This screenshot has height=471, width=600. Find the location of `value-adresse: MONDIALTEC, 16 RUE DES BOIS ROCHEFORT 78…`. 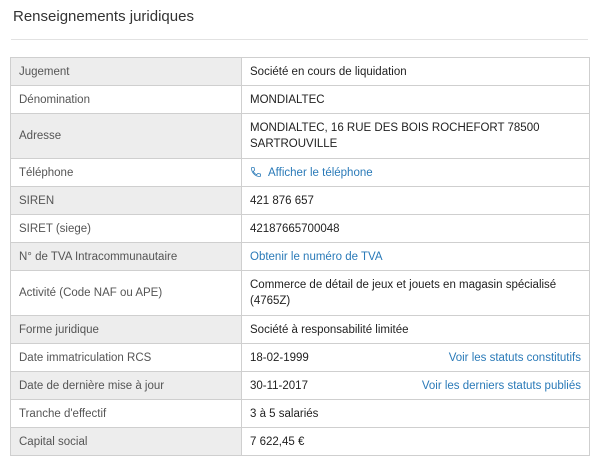

value-adresse: MONDIALTEC, 16 RUE DES BOIS ROCHEFORT 78… is located at coordinates (415, 136).